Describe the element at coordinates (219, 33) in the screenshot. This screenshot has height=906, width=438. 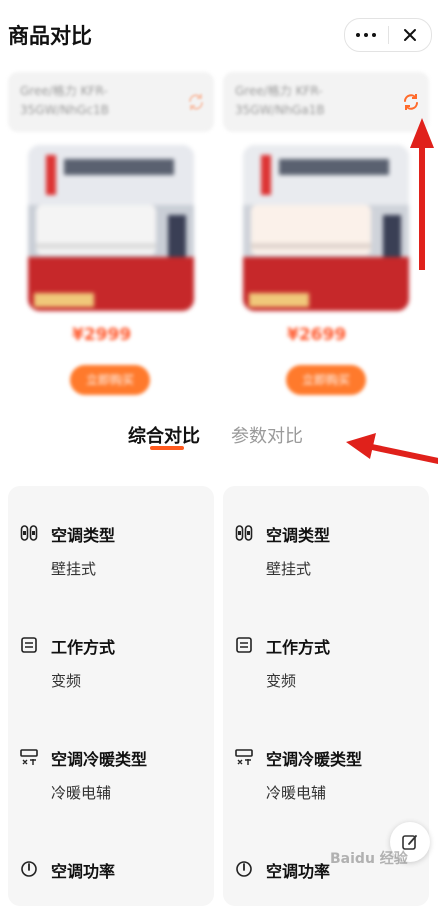
I see `header: 商品对比` at that location.